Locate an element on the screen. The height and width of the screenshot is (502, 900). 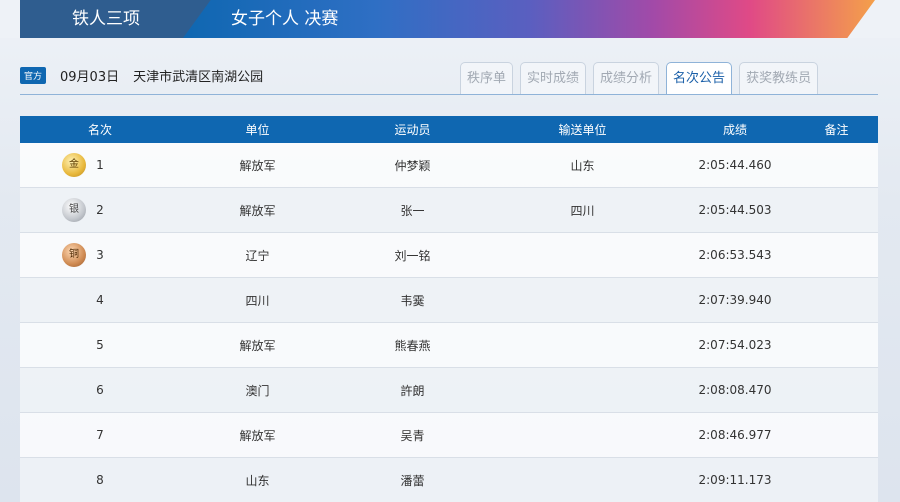
table-row: 金 1 解放军 仲梦颖 山东 2:05:44.460 is located at coordinates (449, 165).